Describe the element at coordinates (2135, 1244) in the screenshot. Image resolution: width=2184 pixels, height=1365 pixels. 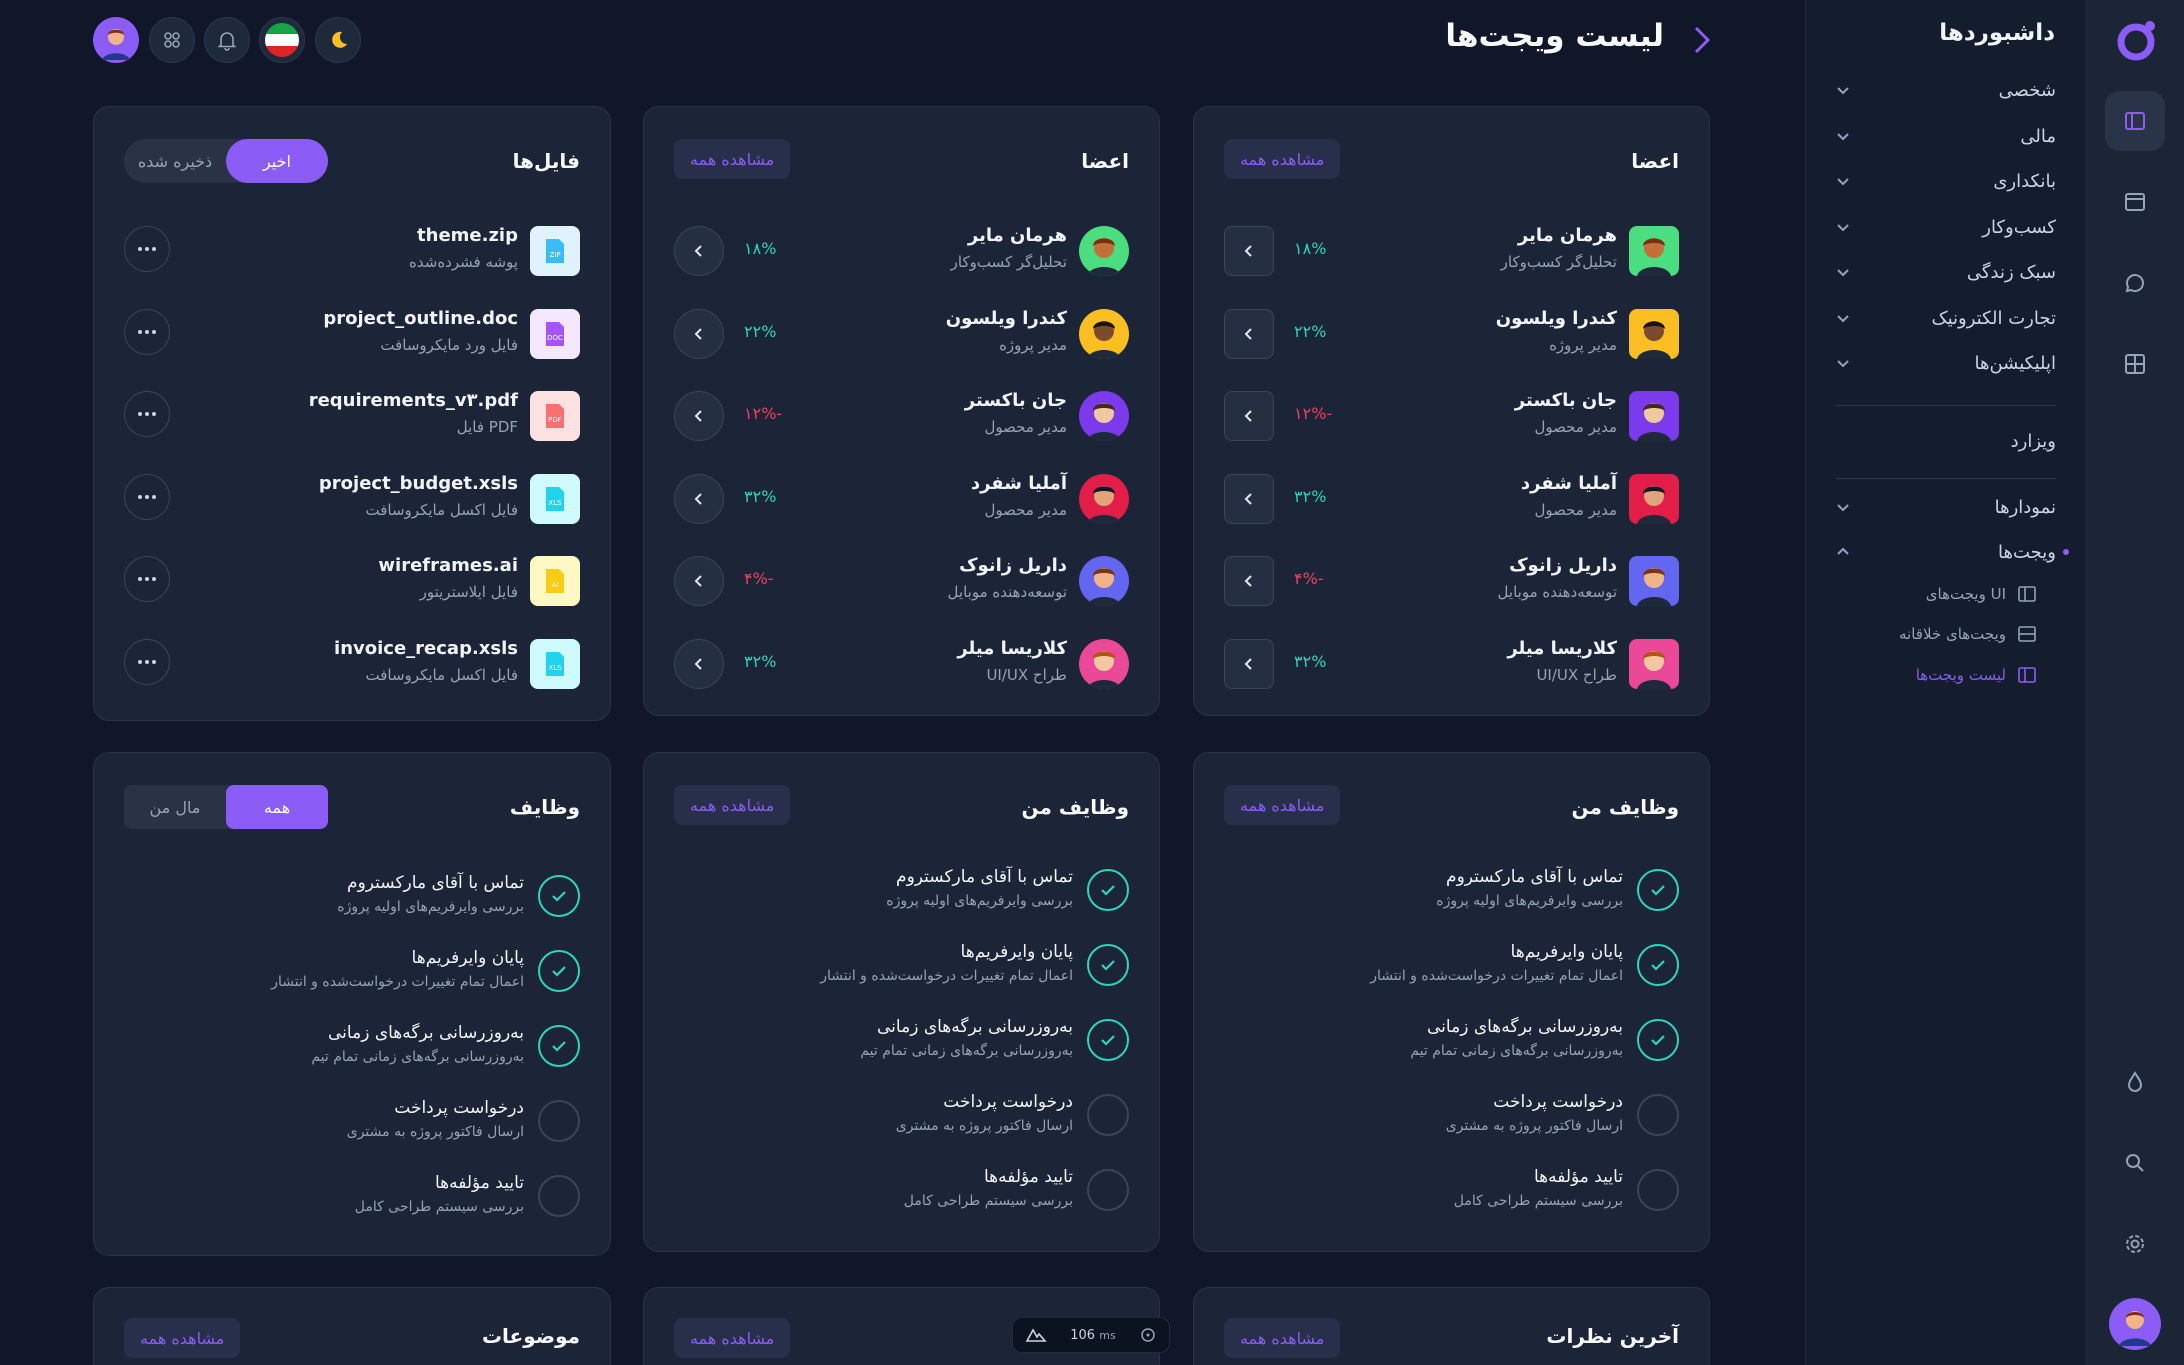
I see `rail-settings-button` at that location.